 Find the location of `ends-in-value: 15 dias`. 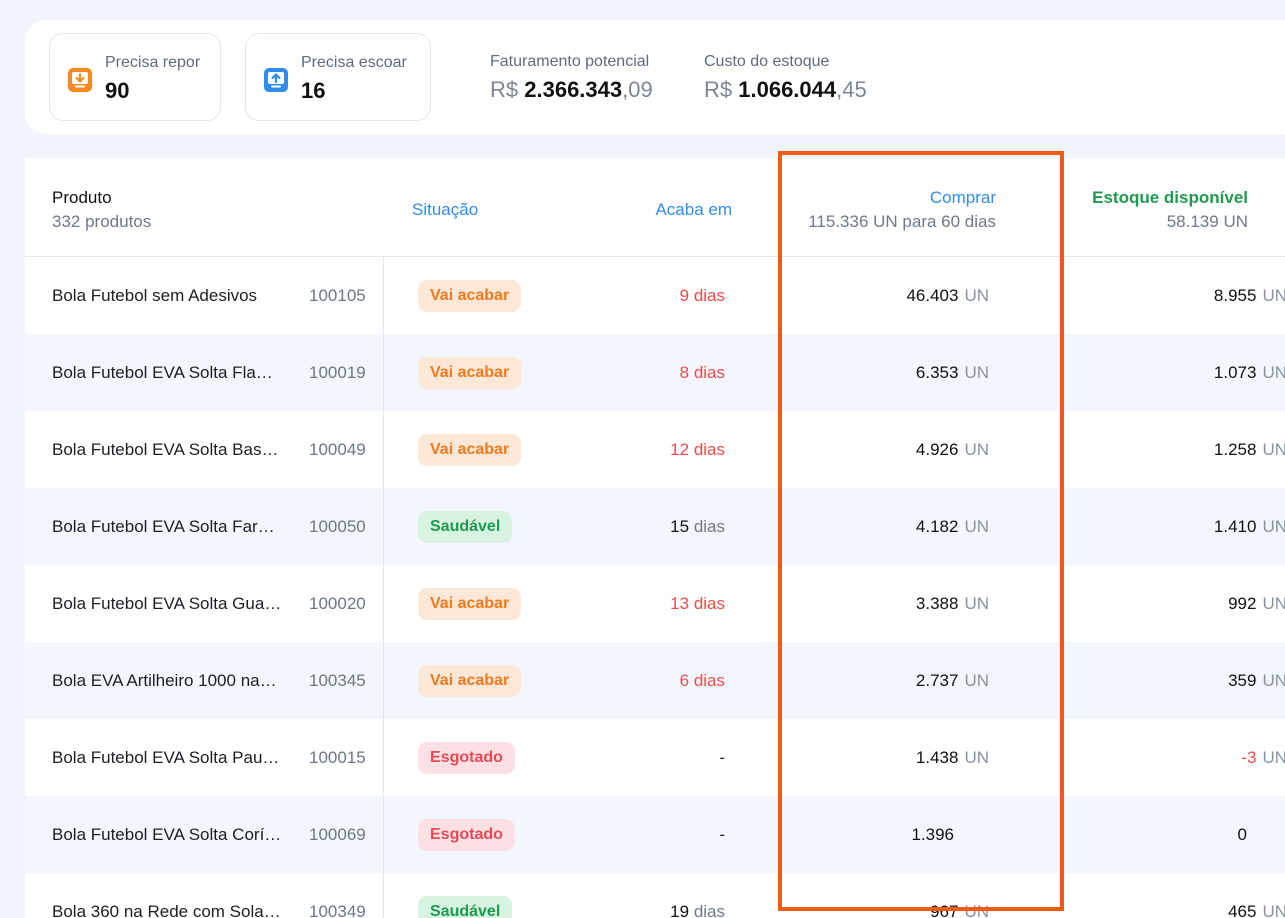

ends-in-value: 15 dias is located at coordinates (697, 526).